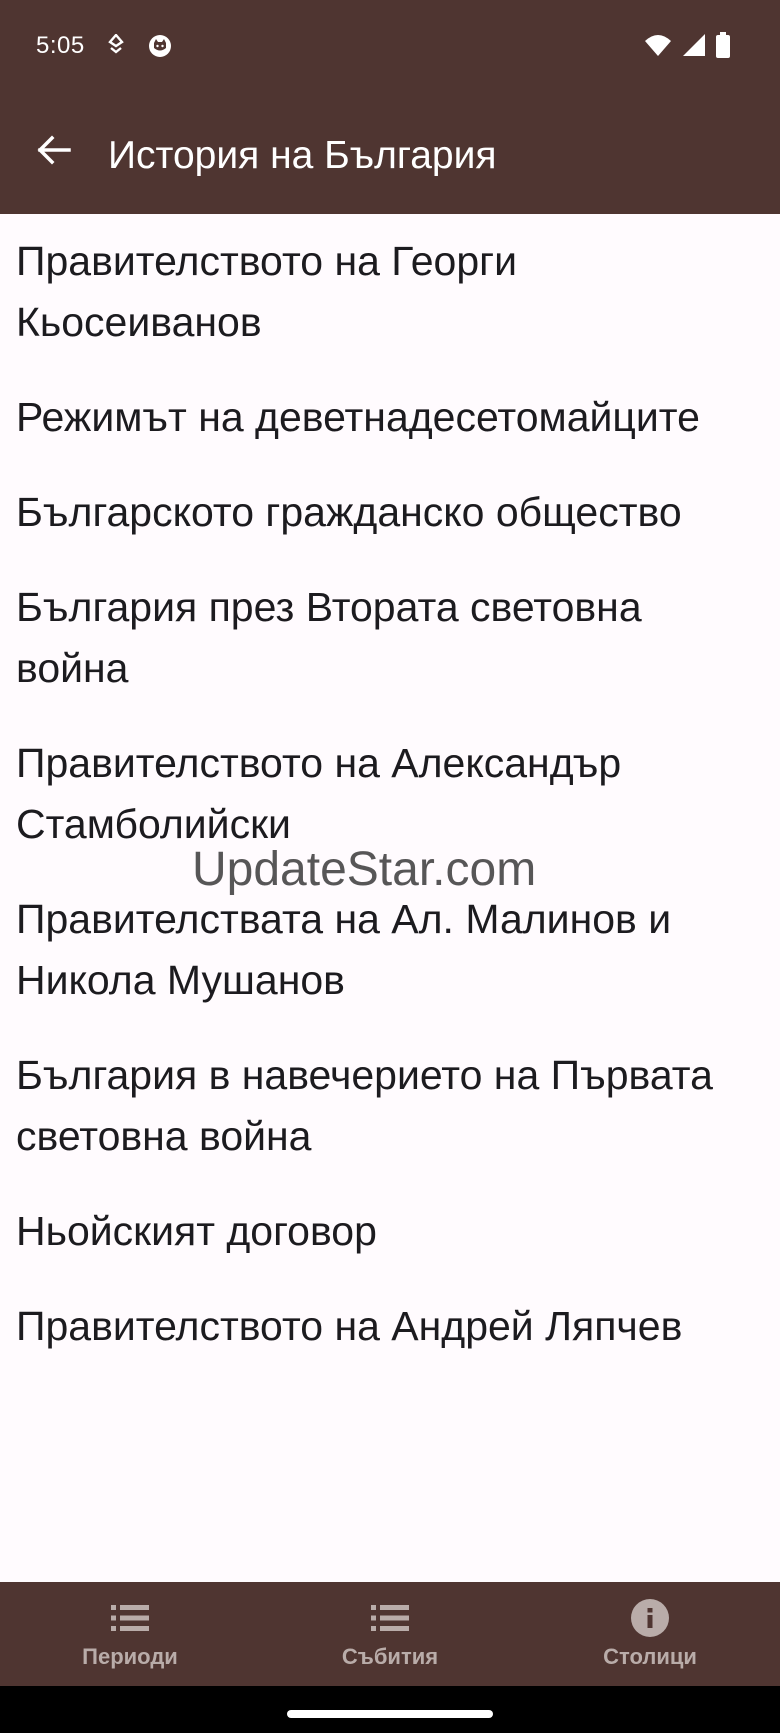  I want to click on list-item: Режимът на деветнадесетомайците, so click(390, 417).